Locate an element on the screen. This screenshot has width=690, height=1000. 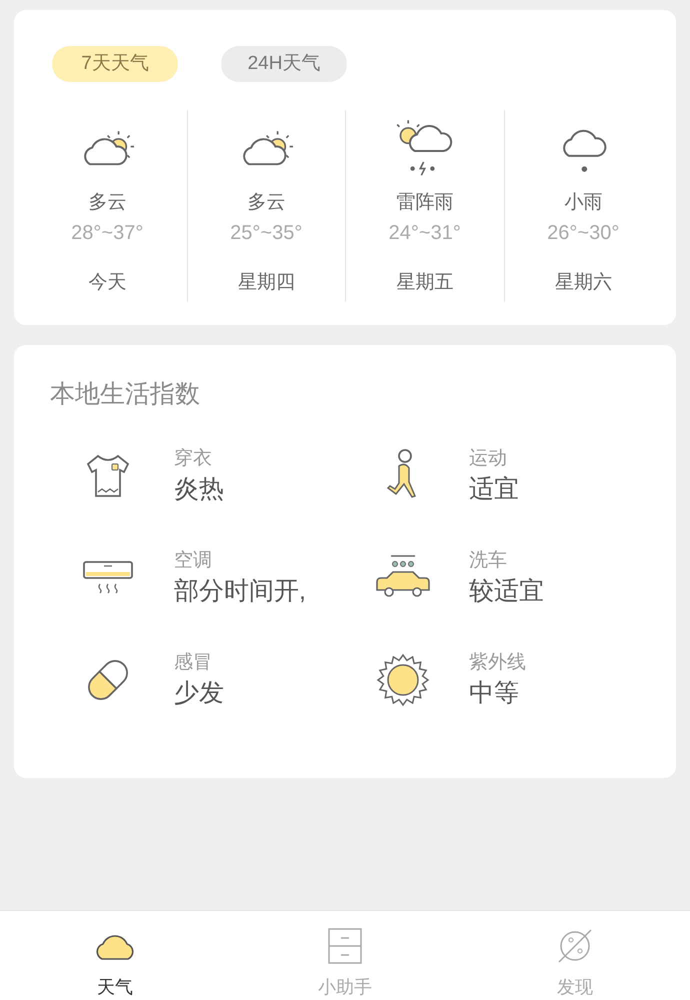
temperature-range: 26°~30° is located at coordinates (583, 233).